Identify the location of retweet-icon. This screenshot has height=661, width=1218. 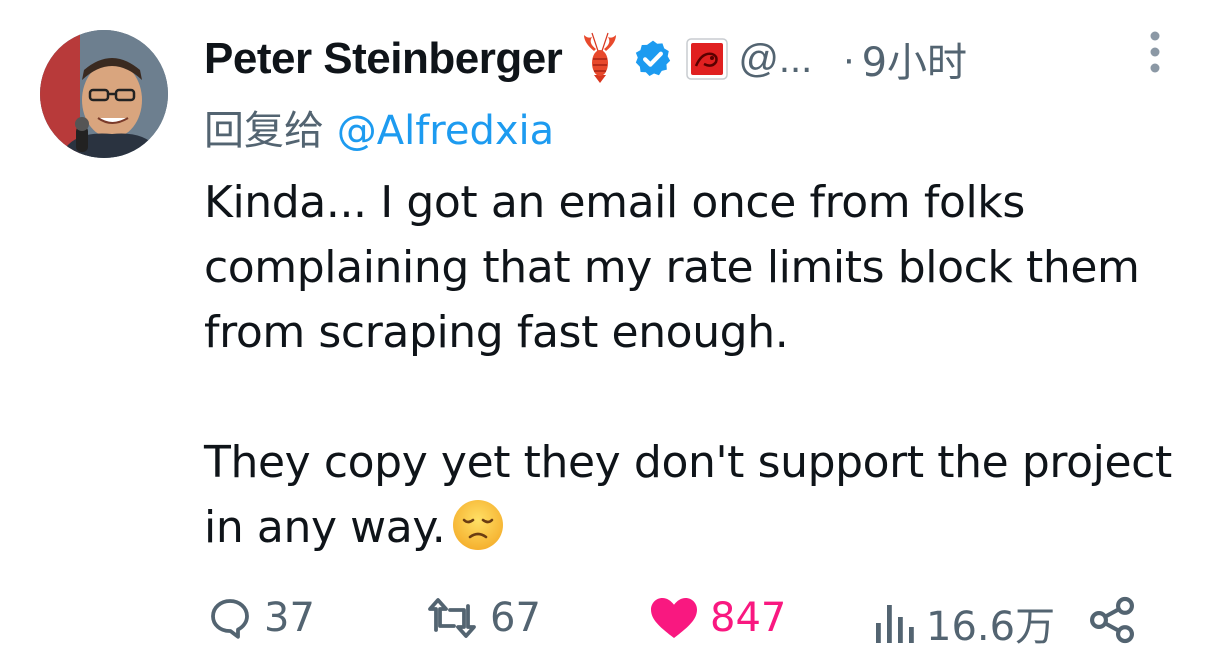
(452, 618).